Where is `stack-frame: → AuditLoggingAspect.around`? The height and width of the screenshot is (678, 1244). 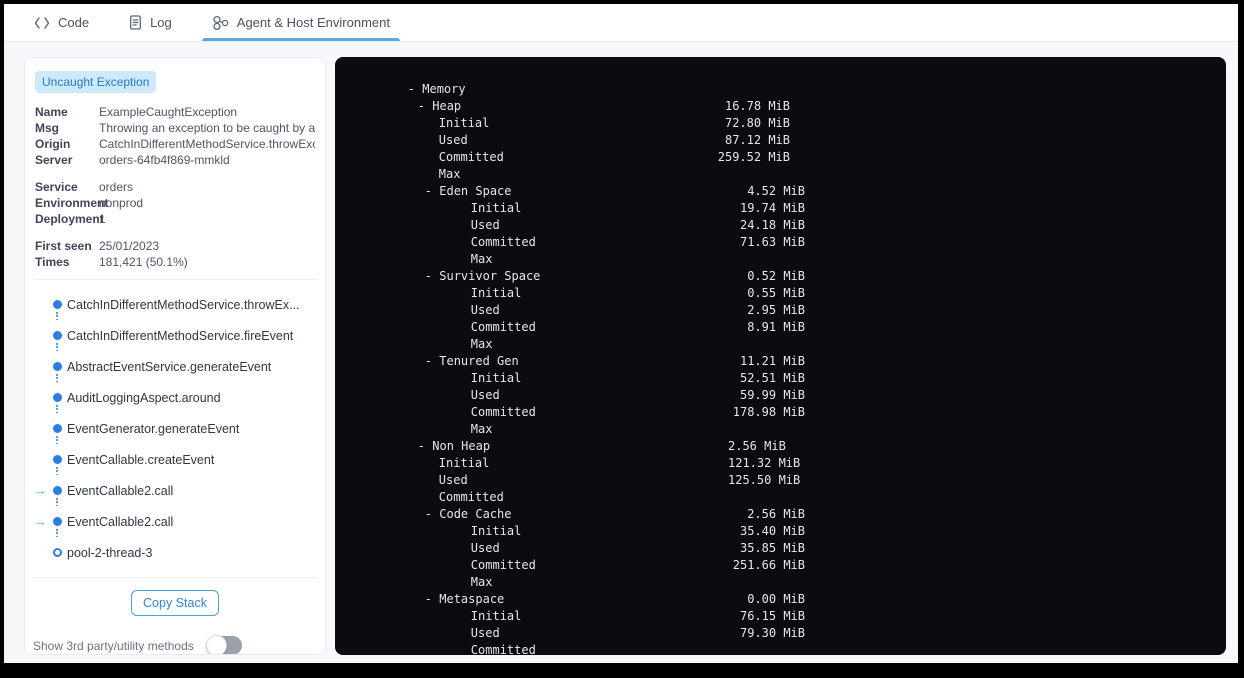
stack-frame: → AuditLoggingAspect.around is located at coordinates (175, 397).